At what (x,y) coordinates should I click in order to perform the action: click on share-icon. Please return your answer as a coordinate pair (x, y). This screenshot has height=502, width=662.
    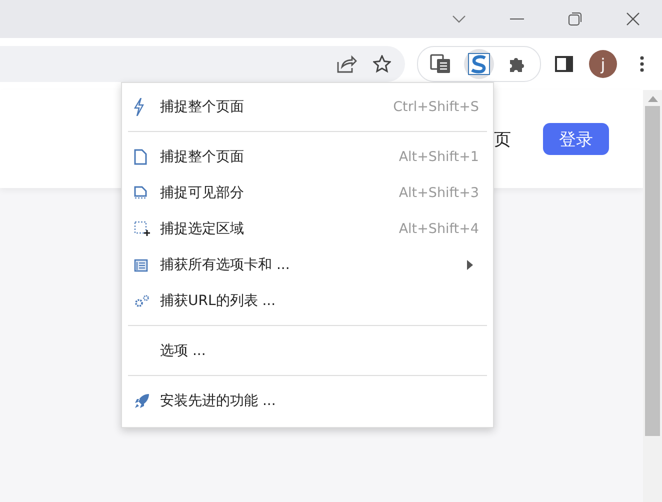
    Looking at the image, I should click on (347, 64).